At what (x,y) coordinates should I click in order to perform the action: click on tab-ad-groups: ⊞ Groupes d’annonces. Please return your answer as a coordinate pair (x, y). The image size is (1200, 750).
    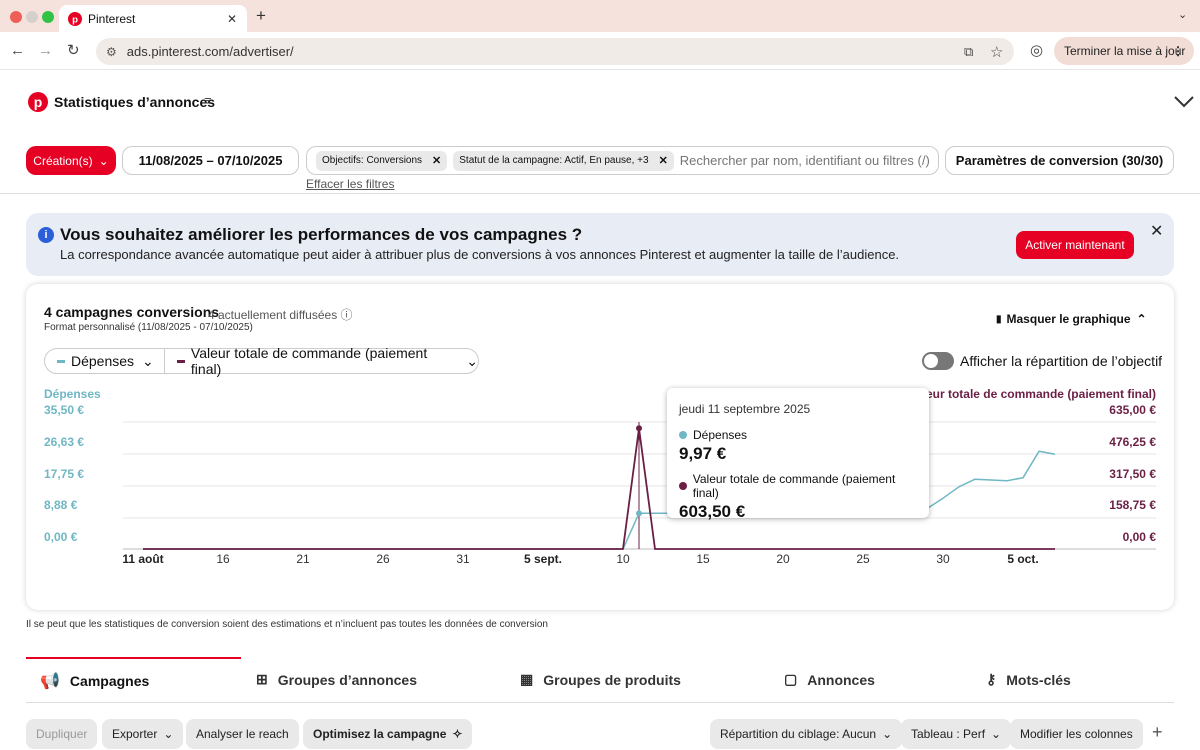
    Looking at the image, I should click on (336, 679).